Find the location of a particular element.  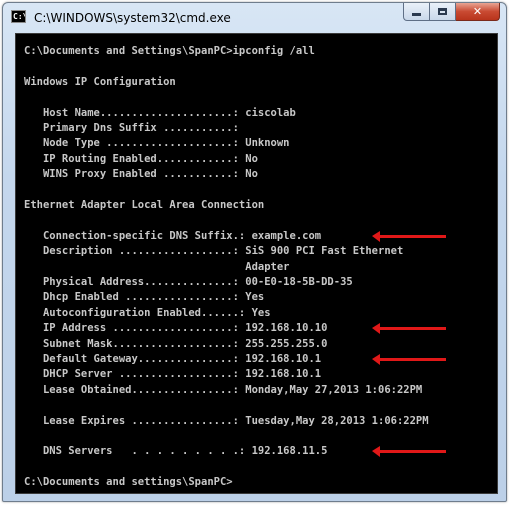

console-line: Node Type ....................: Unknown is located at coordinates (157, 143).